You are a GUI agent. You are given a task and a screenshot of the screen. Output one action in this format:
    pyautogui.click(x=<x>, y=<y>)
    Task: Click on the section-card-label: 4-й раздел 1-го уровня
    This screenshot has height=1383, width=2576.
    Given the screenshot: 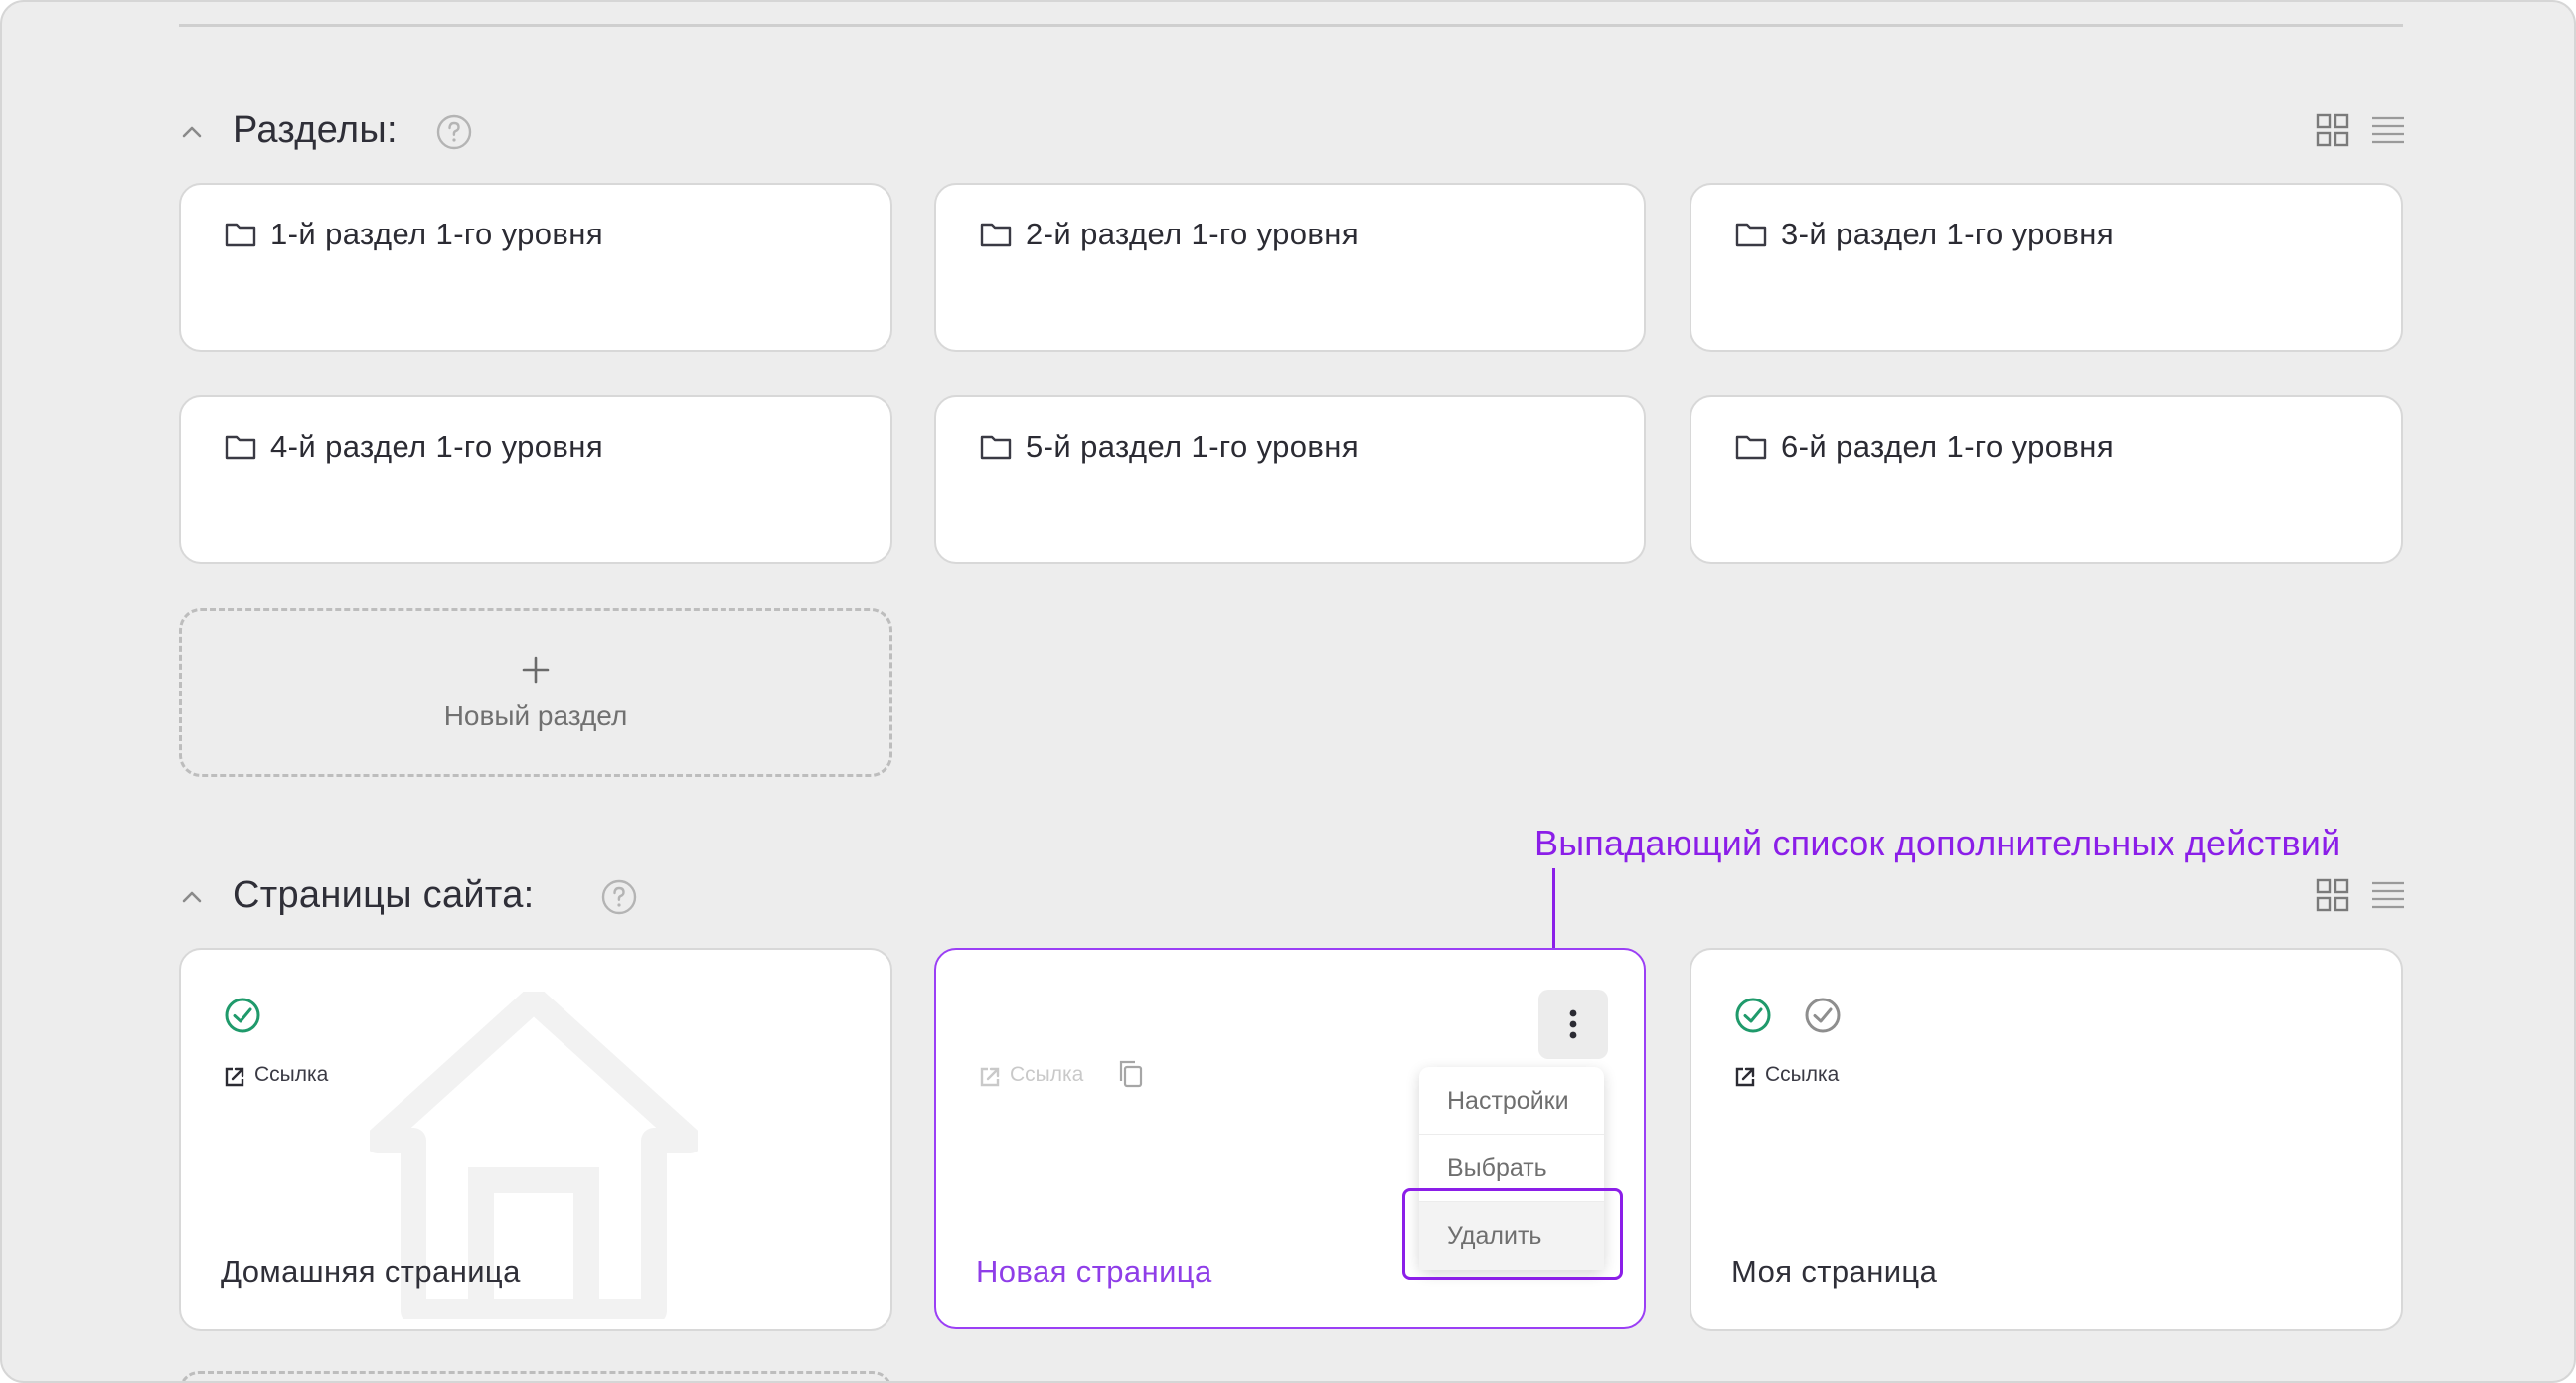 What is the action you would take?
    pyautogui.click(x=437, y=447)
    